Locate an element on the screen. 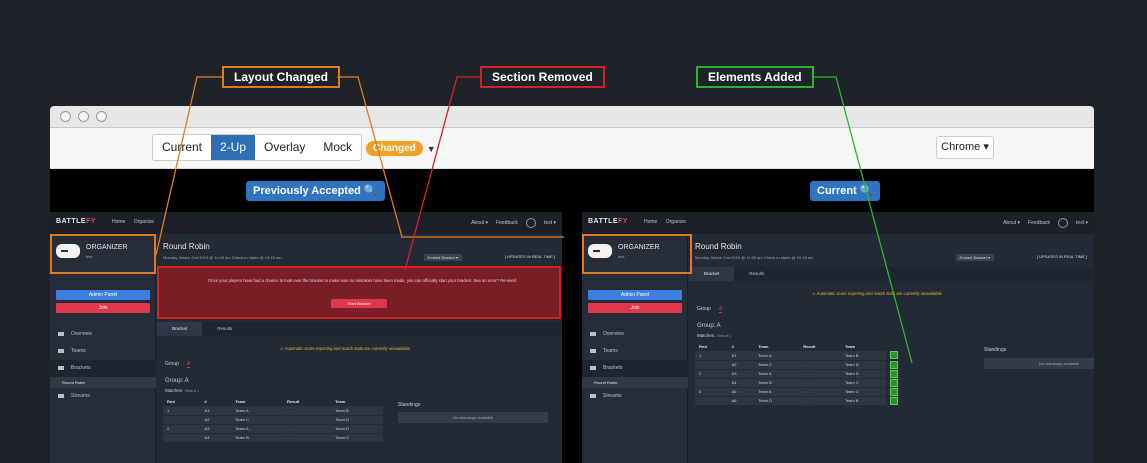 The image size is (1147, 463). mode-current: Current is located at coordinates (182, 147).